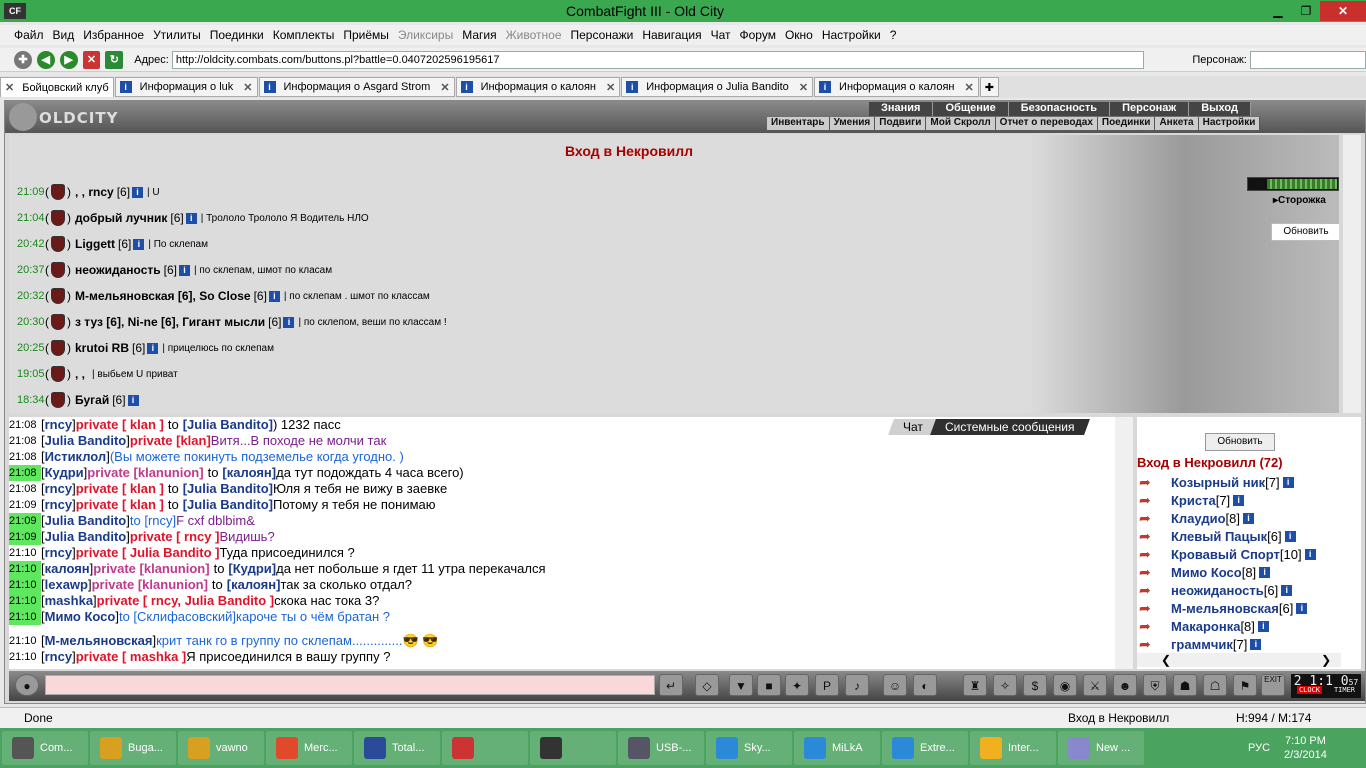 The image size is (1366, 768). What do you see at coordinates (153, 521) in the screenshot?
I see `chat-private: to [rncy]` at bounding box center [153, 521].